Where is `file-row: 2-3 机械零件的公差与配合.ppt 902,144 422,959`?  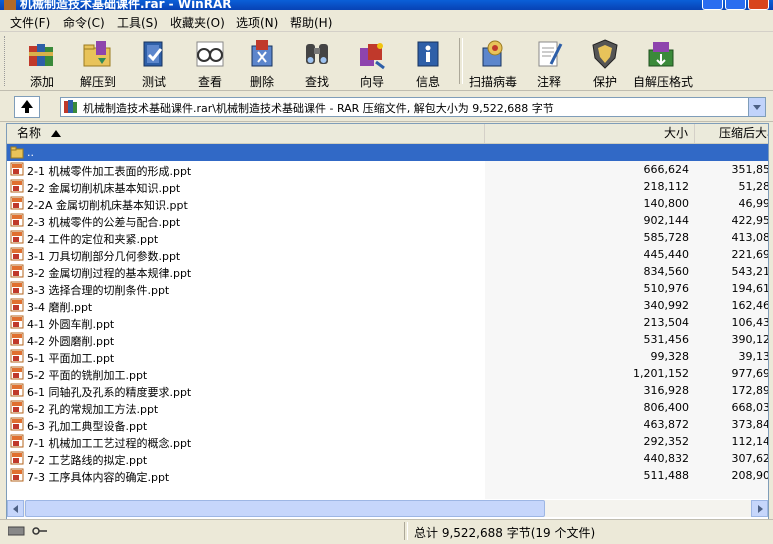 file-row: 2-3 机械零件的公差与配合.ppt 902,144 422,959 is located at coordinates (387, 220).